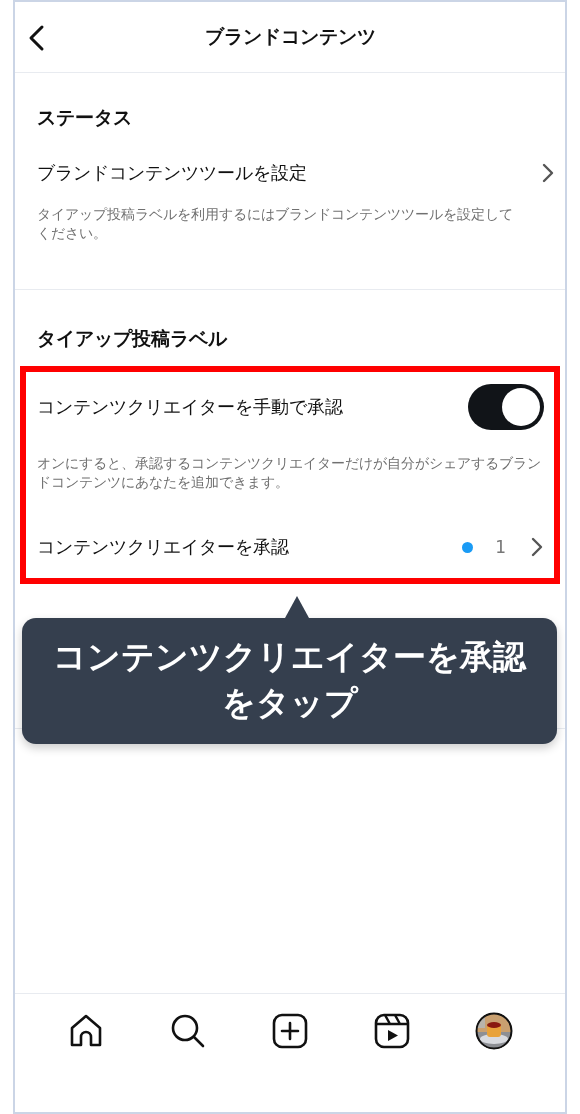 This screenshot has width=580, height=1114. What do you see at coordinates (500, 547) in the screenshot?
I see `count: 1` at bounding box center [500, 547].